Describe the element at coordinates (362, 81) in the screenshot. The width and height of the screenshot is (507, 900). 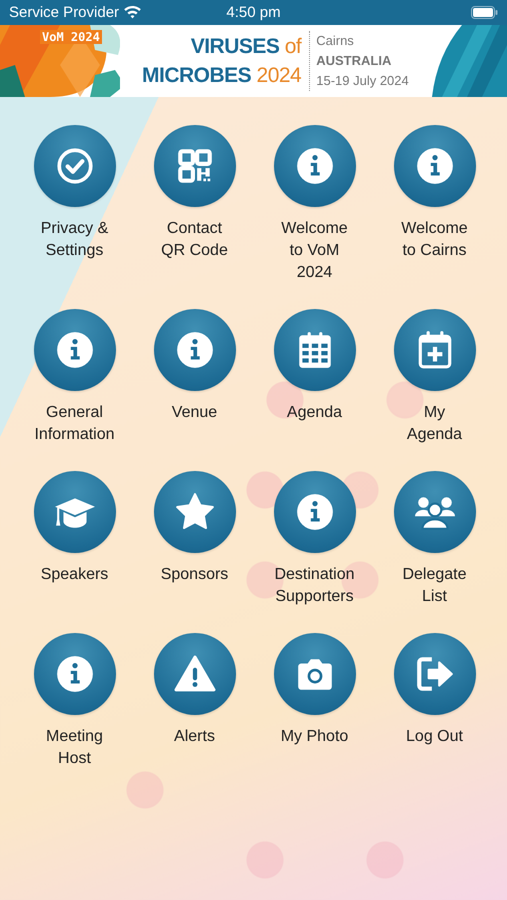
I see `dates-text: 15-19 July 2024` at that location.